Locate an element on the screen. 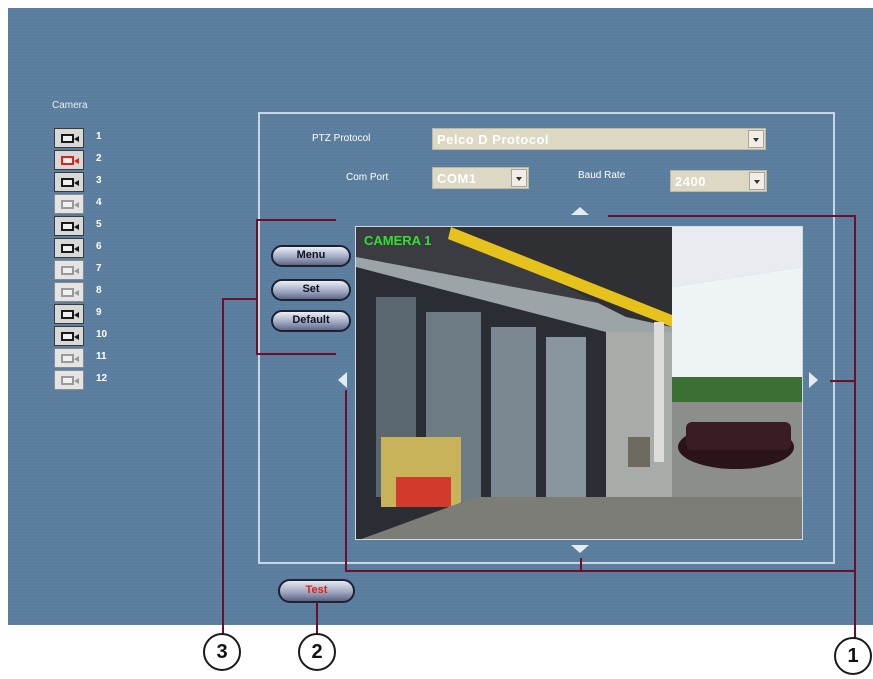 This screenshot has width=873, height=679. camera-row: 10 is located at coordinates (84, 337).